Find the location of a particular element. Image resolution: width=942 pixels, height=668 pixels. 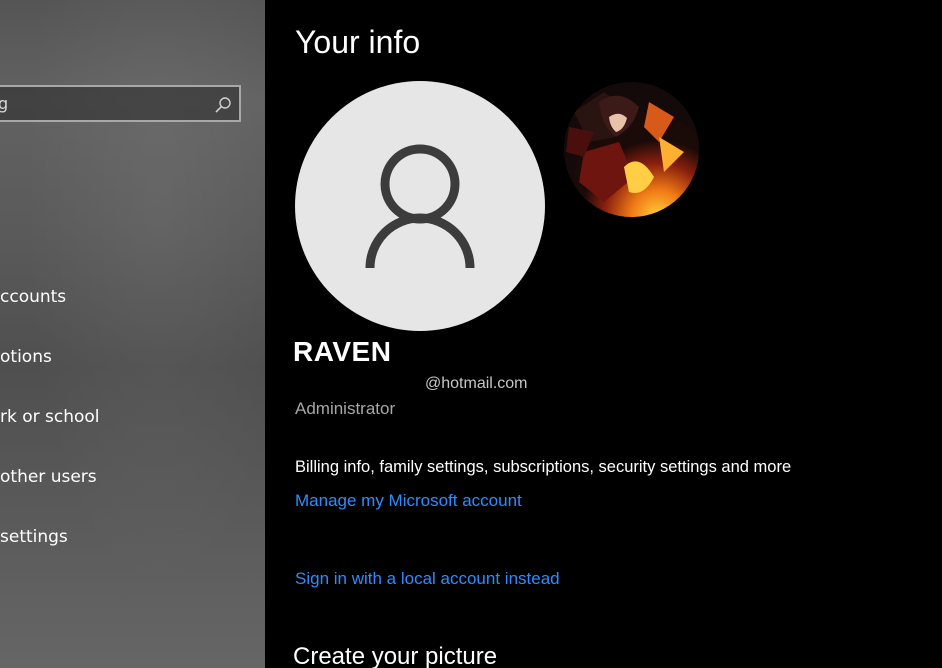

user-name: RAVEN is located at coordinates (342, 351).